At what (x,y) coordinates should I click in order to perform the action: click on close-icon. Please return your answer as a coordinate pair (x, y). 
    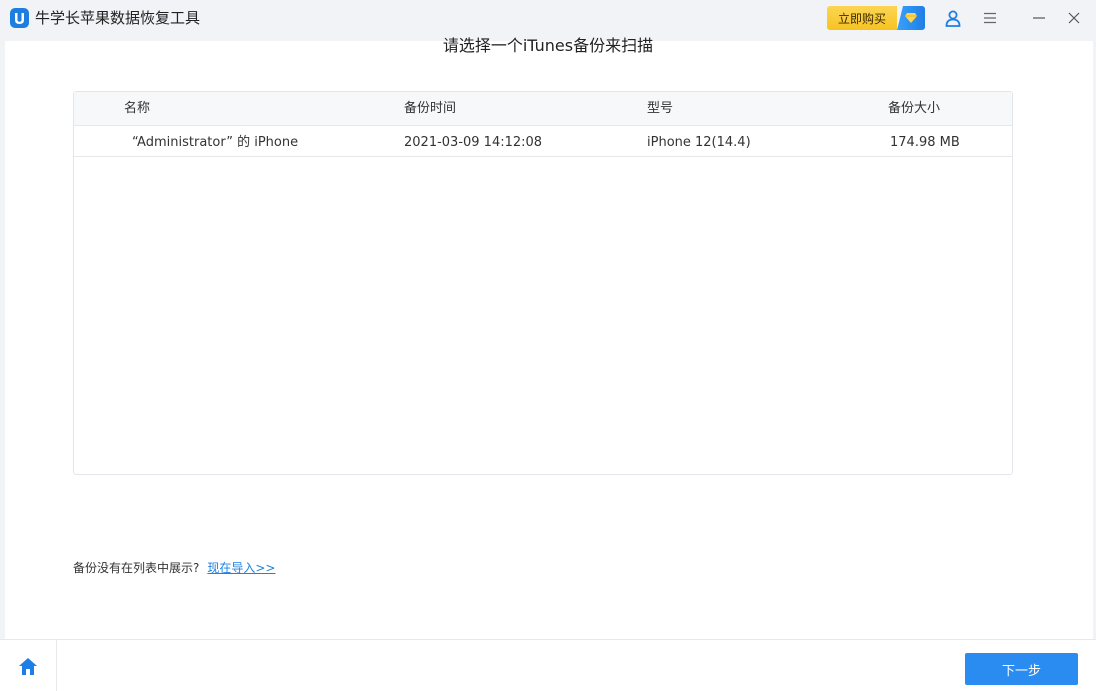
    Looking at the image, I should click on (1074, 18).